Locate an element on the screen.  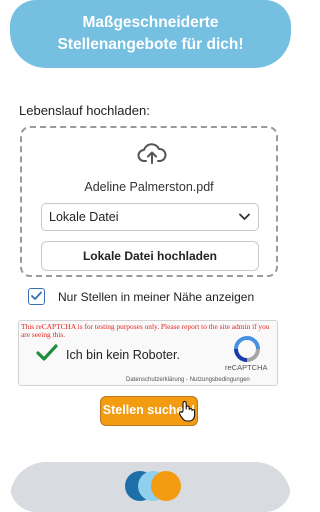
header-title-line1: Maßgeschneiderte is located at coordinates (150, 22).